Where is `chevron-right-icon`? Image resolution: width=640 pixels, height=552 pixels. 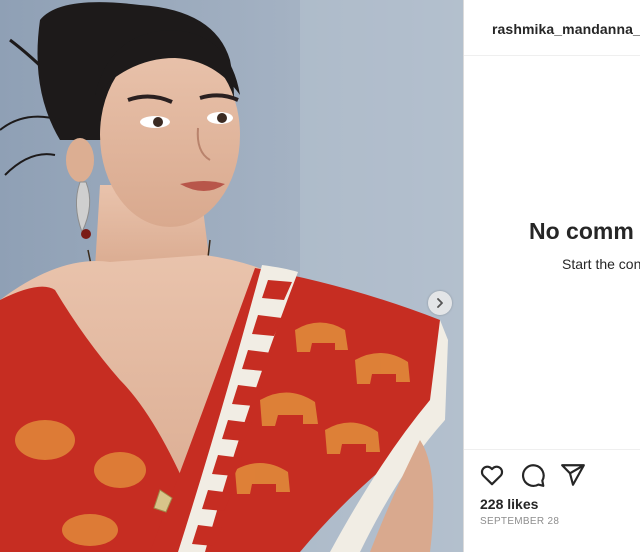 chevron-right-icon is located at coordinates (440, 303).